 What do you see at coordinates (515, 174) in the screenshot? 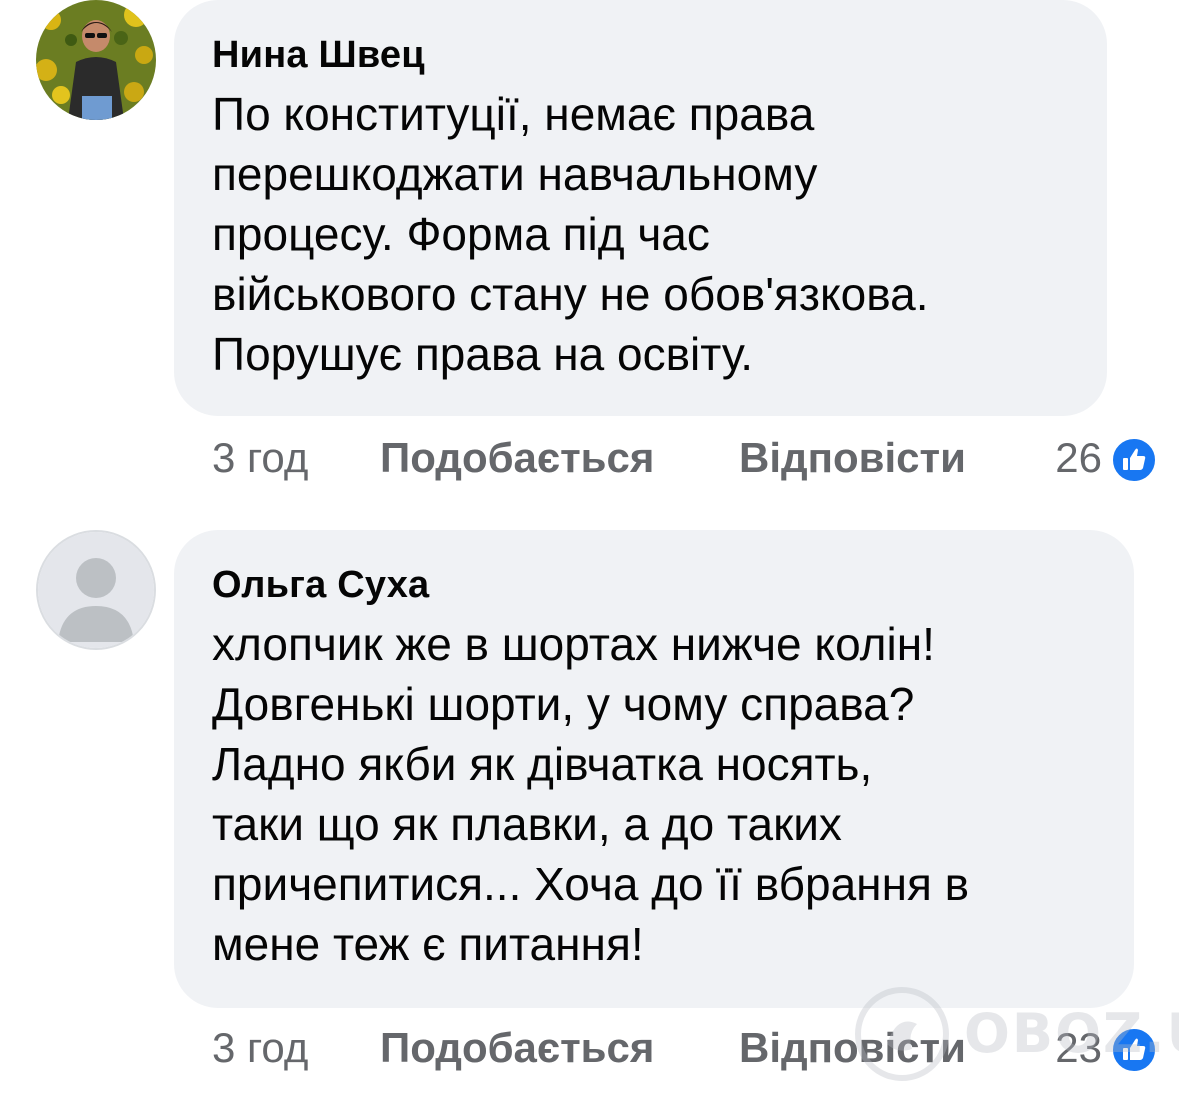
I see `comment-text-line: перешкоджати навчальному` at bounding box center [515, 174].